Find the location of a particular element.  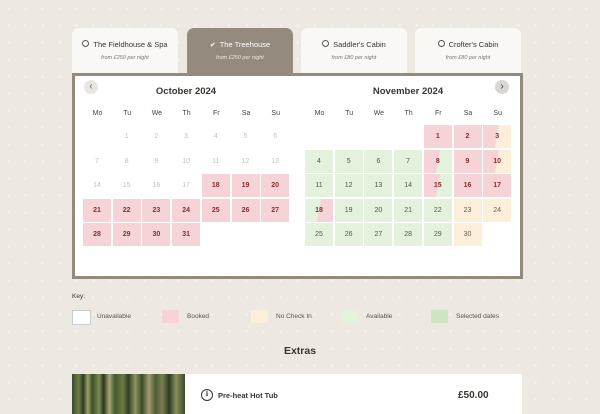

day-available: 22 is located at coordinates (437, 210).